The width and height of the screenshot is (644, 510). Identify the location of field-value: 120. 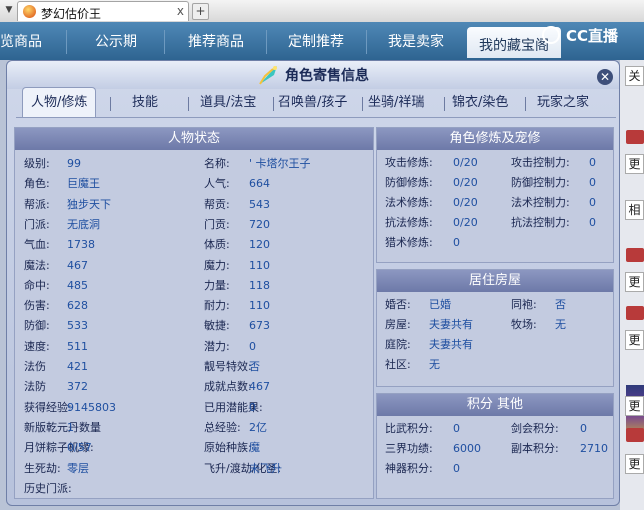
(259, 245).